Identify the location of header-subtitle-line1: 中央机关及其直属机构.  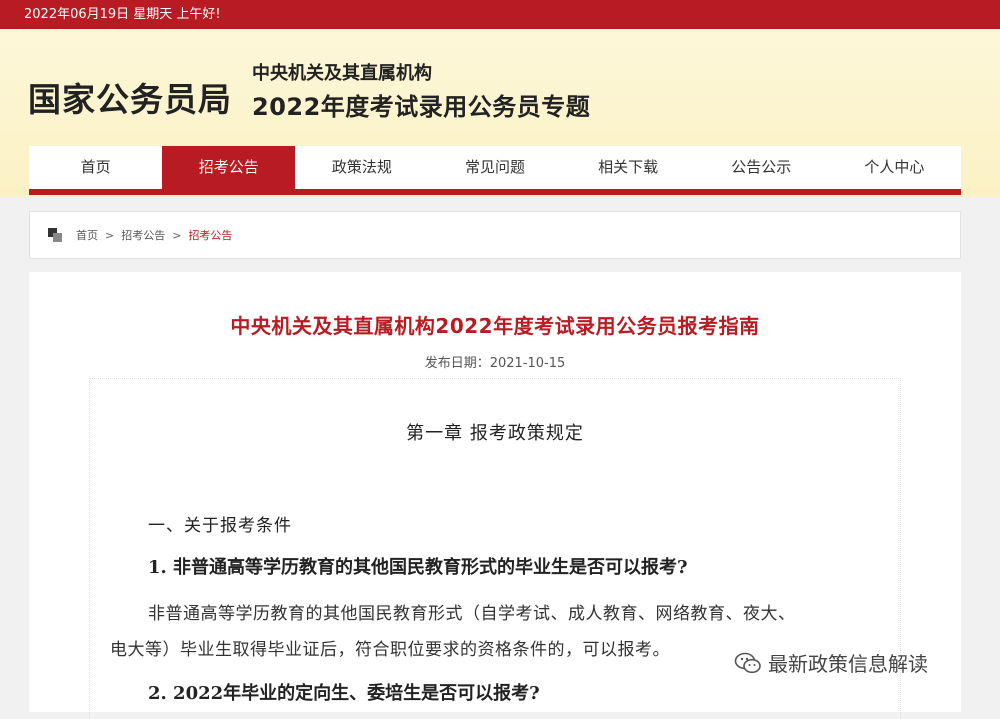
(342, 73).